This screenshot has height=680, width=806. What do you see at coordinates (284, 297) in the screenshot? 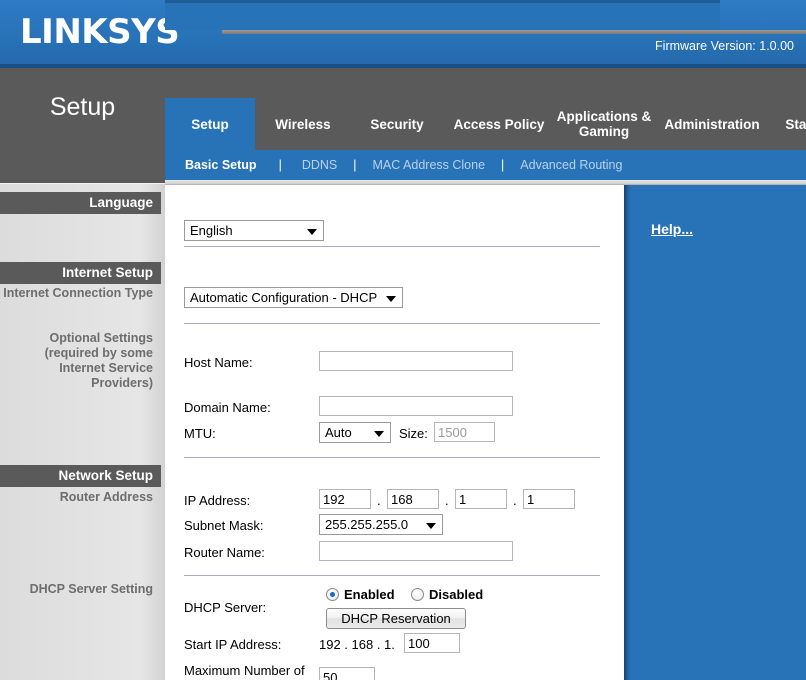
I see `internet-connection-type-value: Automatic Configuration - DHCP` at bounding box center [284, 297].